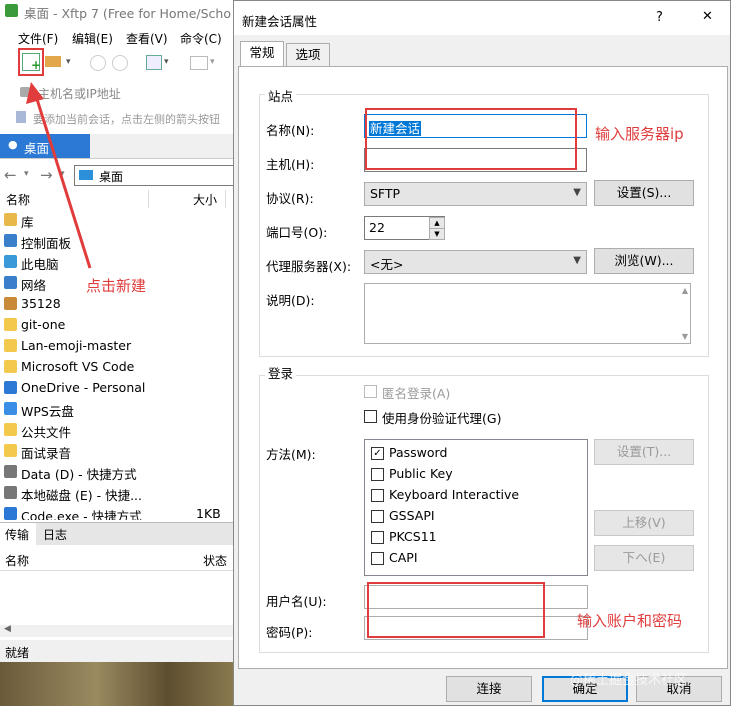 This screenshot has width=731, height=706. What do you see at coordinates (10, 303) in the screenshot?
I see `user-icon` at bounding box center [10, 303].